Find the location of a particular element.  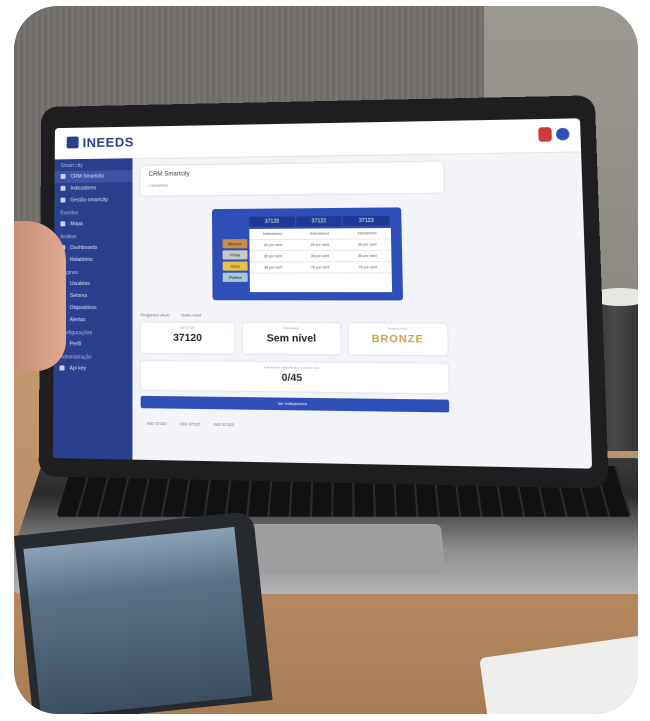

sidebar-item-crm: CRM Smartcity is located at coordinates (93, 176).